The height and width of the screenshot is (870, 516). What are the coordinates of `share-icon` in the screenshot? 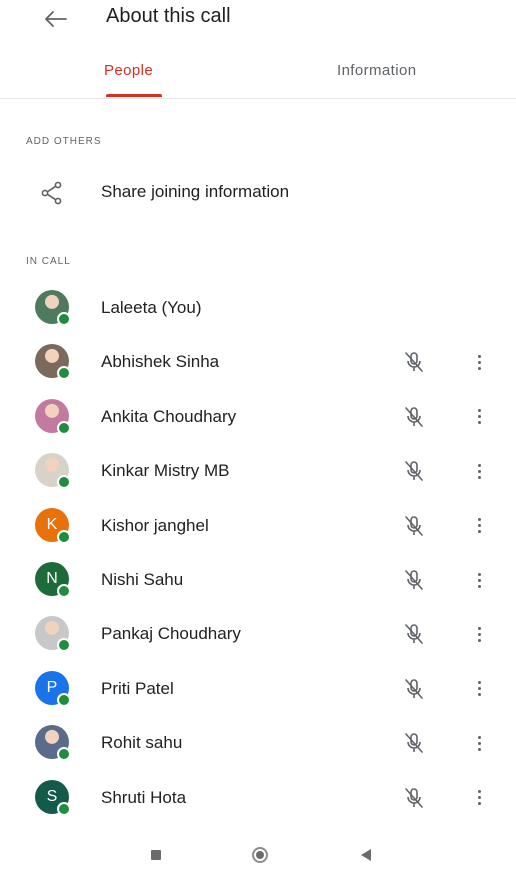 It's located at (51, 193).